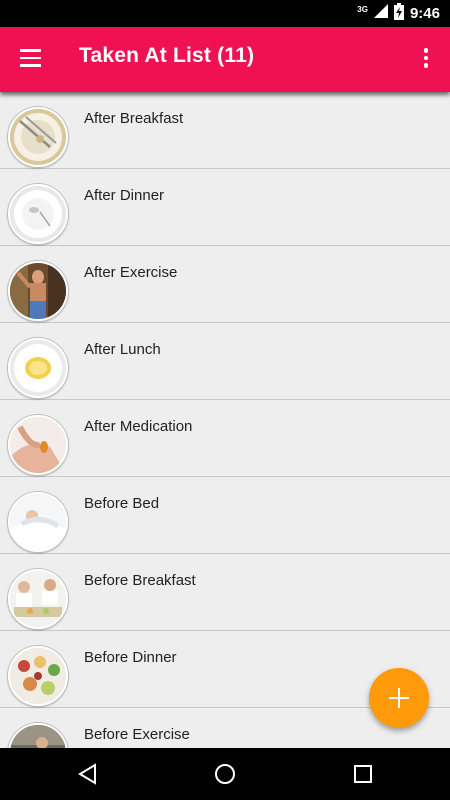  What do you see at coordinates (225, 592) in the screenshot?
I see `list-item: Before Breakfast` at bounding box center [225, 592].